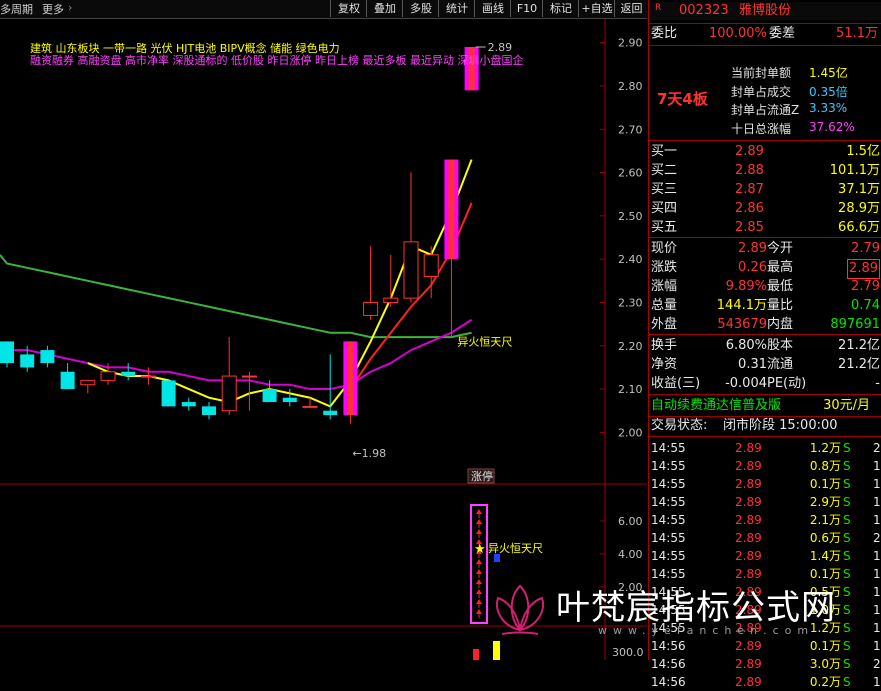 The image size is (881, 691). Describe the element at coordinates (765, 556) in the screenshot. I see `tick-row: 14:55 2.89 1.4万 S 1` at that location.